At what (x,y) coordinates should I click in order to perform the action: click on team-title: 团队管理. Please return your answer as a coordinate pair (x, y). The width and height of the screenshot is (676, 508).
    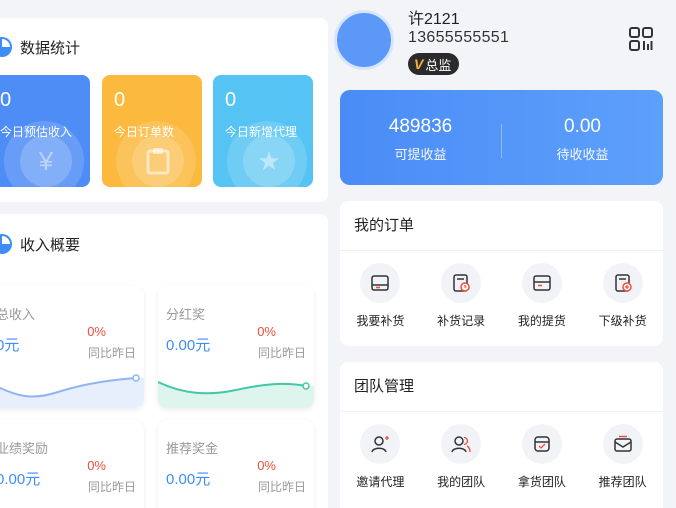
    Looking at the image, I should click on (501, 387).